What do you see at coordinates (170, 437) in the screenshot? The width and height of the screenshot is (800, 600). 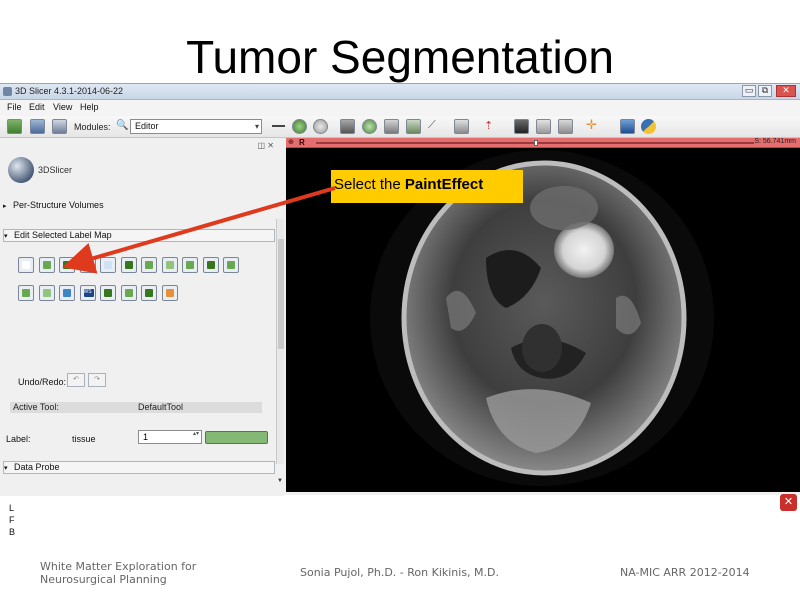 I see `label-value-spinbox: 1 ▴▾` at bounding box center [170, 437].